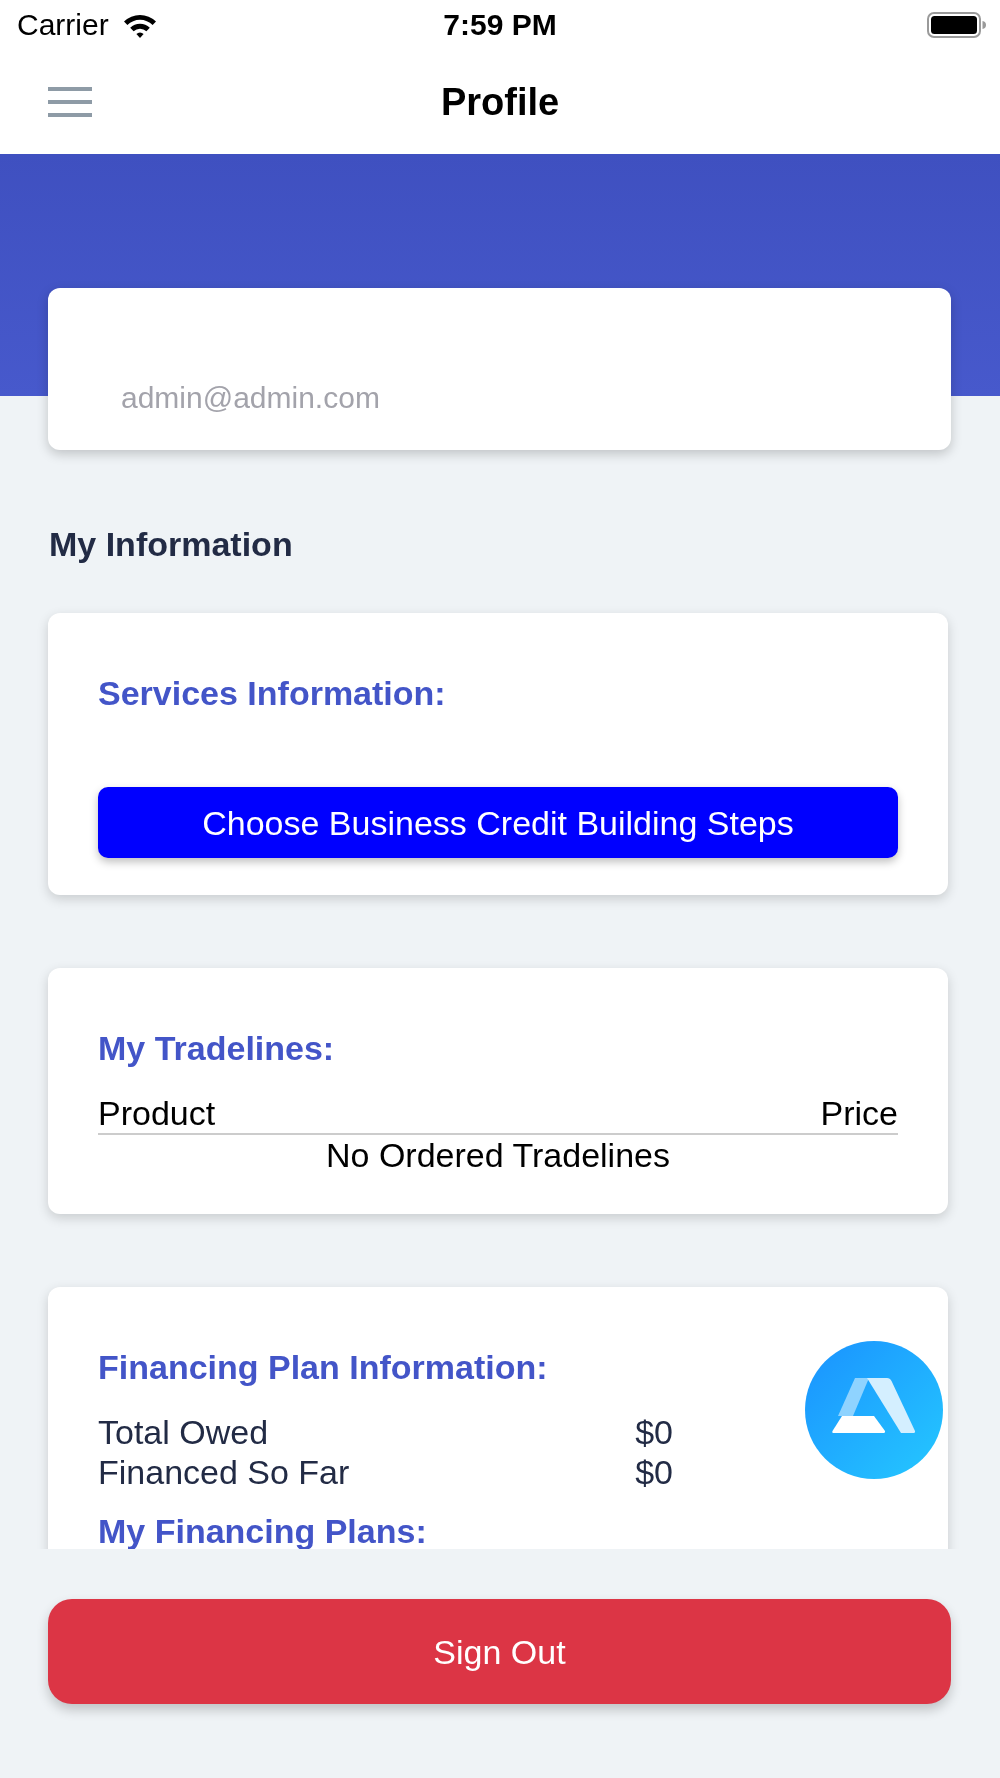  What do you see at coordinates (859, 1113) in the screenshot?
I see `column-header: Price` at bounding box center [859, 1113].